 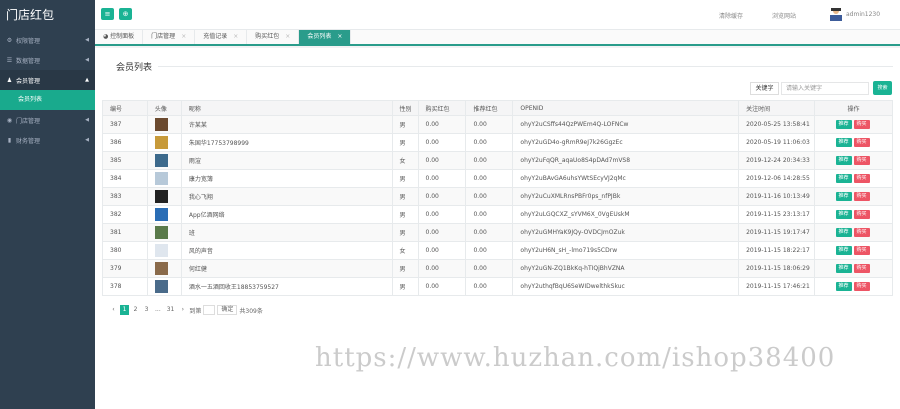 What do you see at coordinates (107, 14) in the screenshot?
I see `menu-toggle-button: ≡` at bounding box center [107, 14].